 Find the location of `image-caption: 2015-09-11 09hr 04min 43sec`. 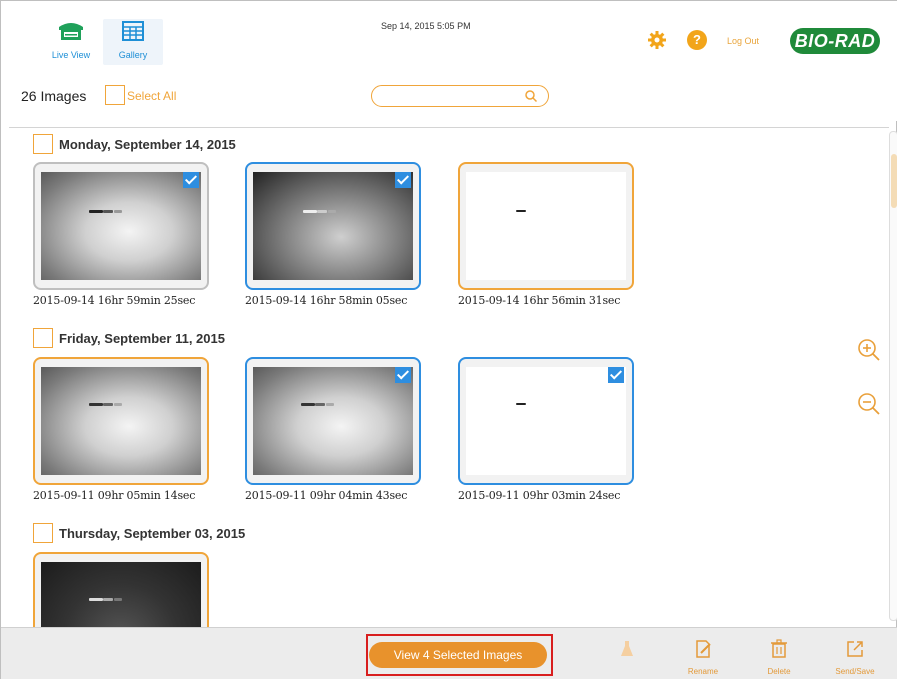

image-caption: 2015-09-11 09hr 04min 43sec is located at coordinates (326, 495).